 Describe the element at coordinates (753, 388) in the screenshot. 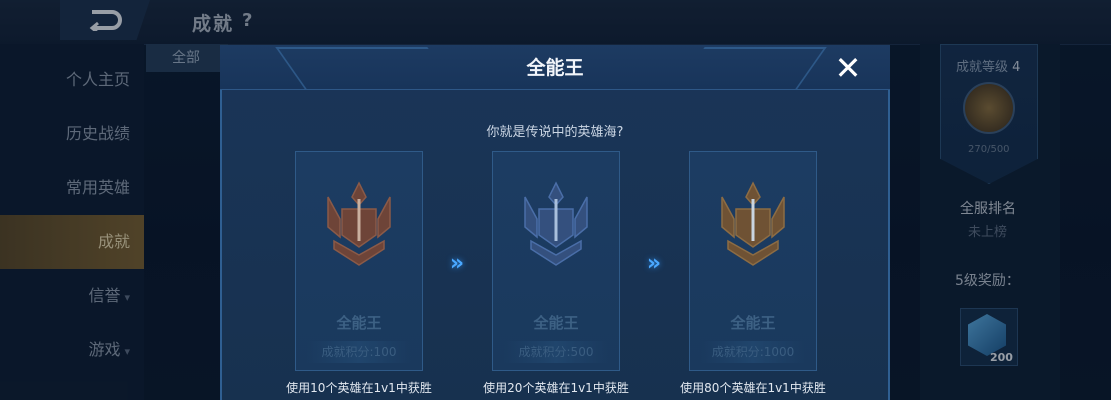

I see `card-description: 使用80个英雄在1v1中获胜` at that location.